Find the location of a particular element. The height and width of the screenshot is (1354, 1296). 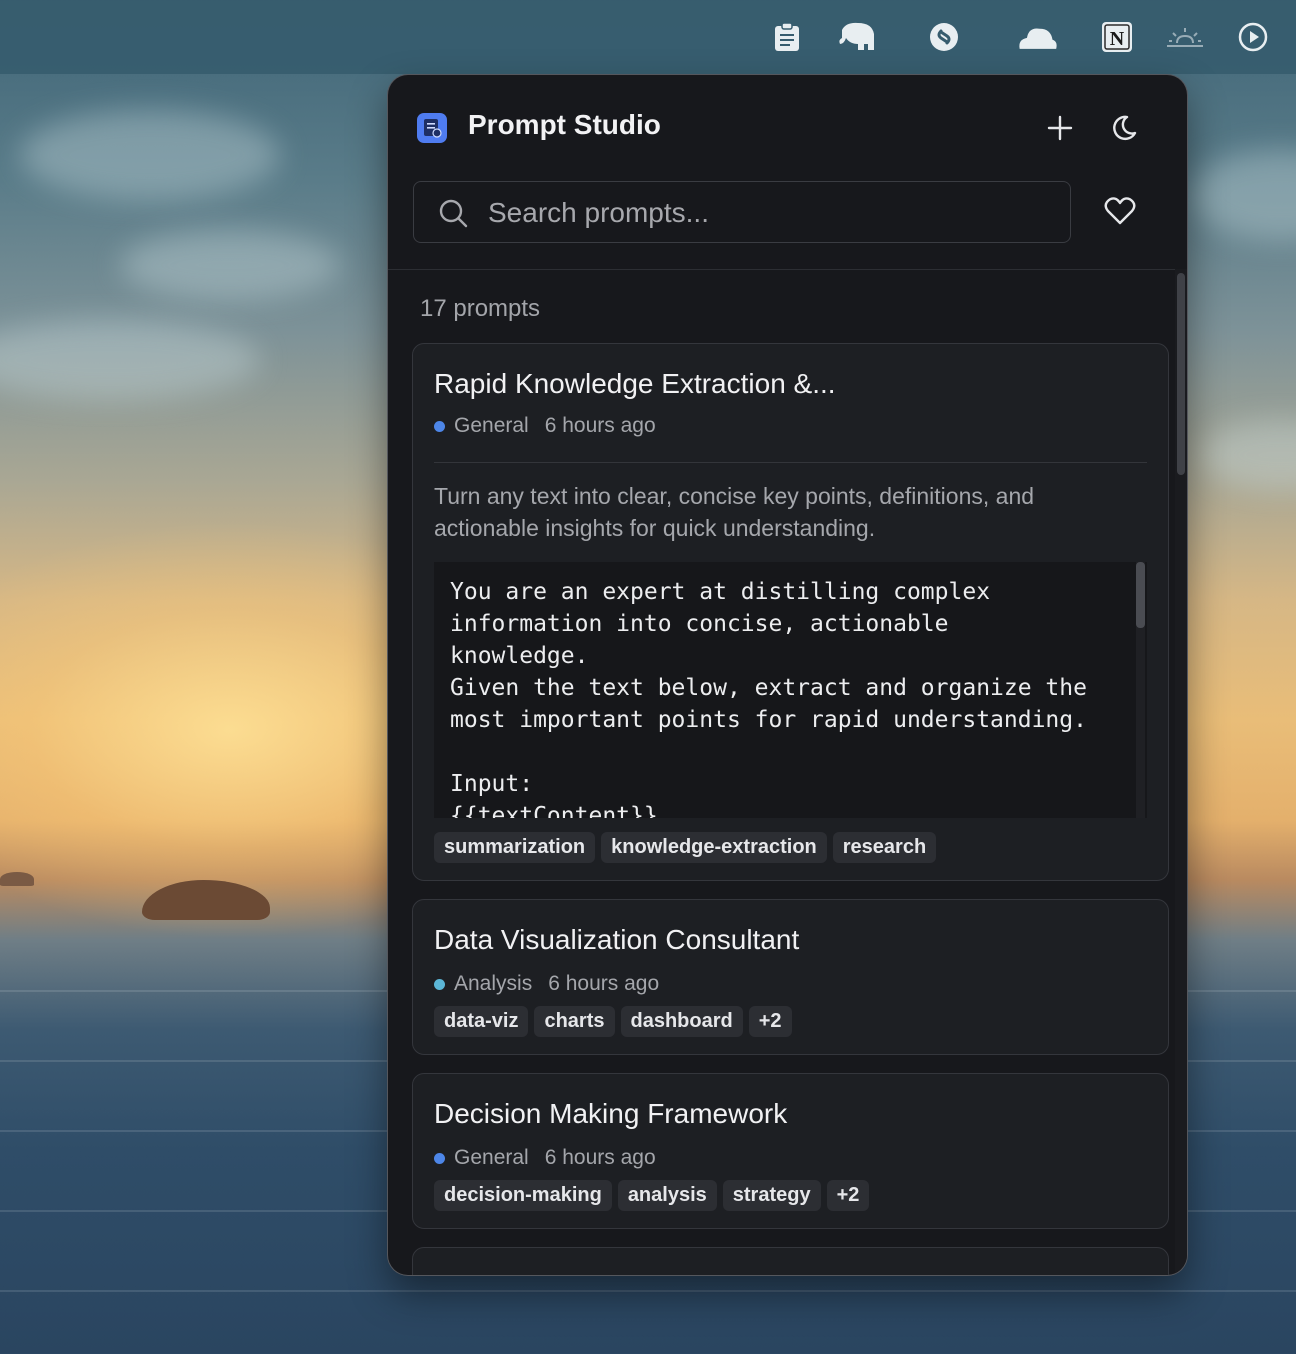

tag-list: data-viz charts dashboard +2 is located at coordinates (613, 1021).